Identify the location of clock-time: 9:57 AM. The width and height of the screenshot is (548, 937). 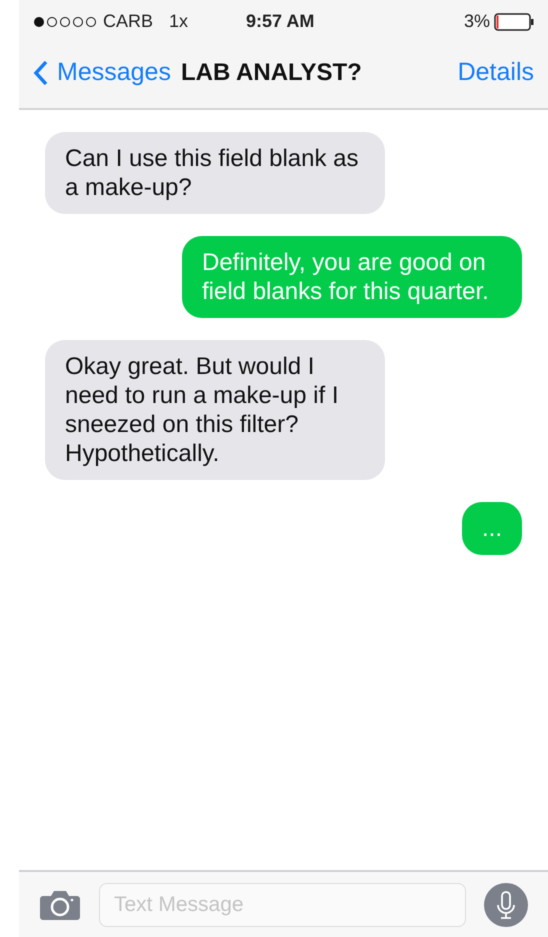
(280, 21).